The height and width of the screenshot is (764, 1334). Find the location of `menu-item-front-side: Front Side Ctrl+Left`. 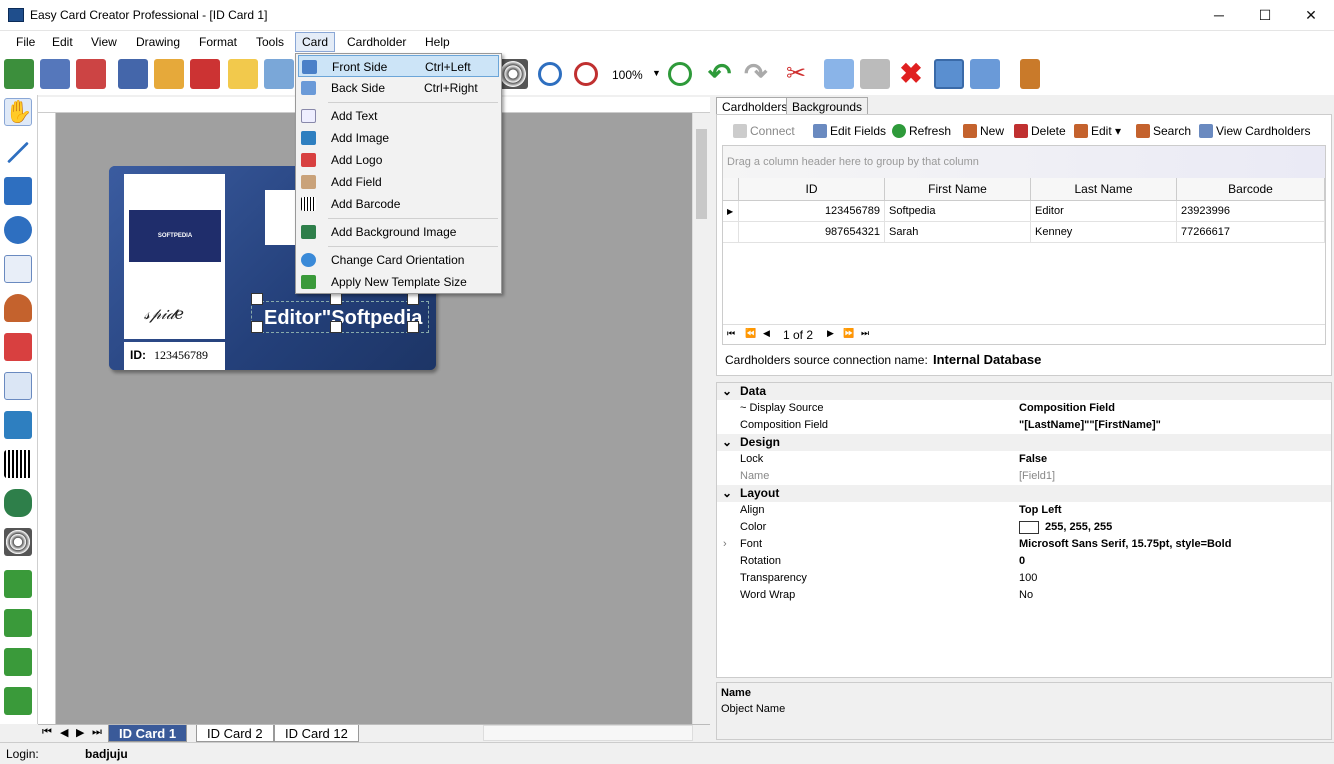

menu-item-front-side: Front Side Ctrl+Left is located at coordinates (398, 66).